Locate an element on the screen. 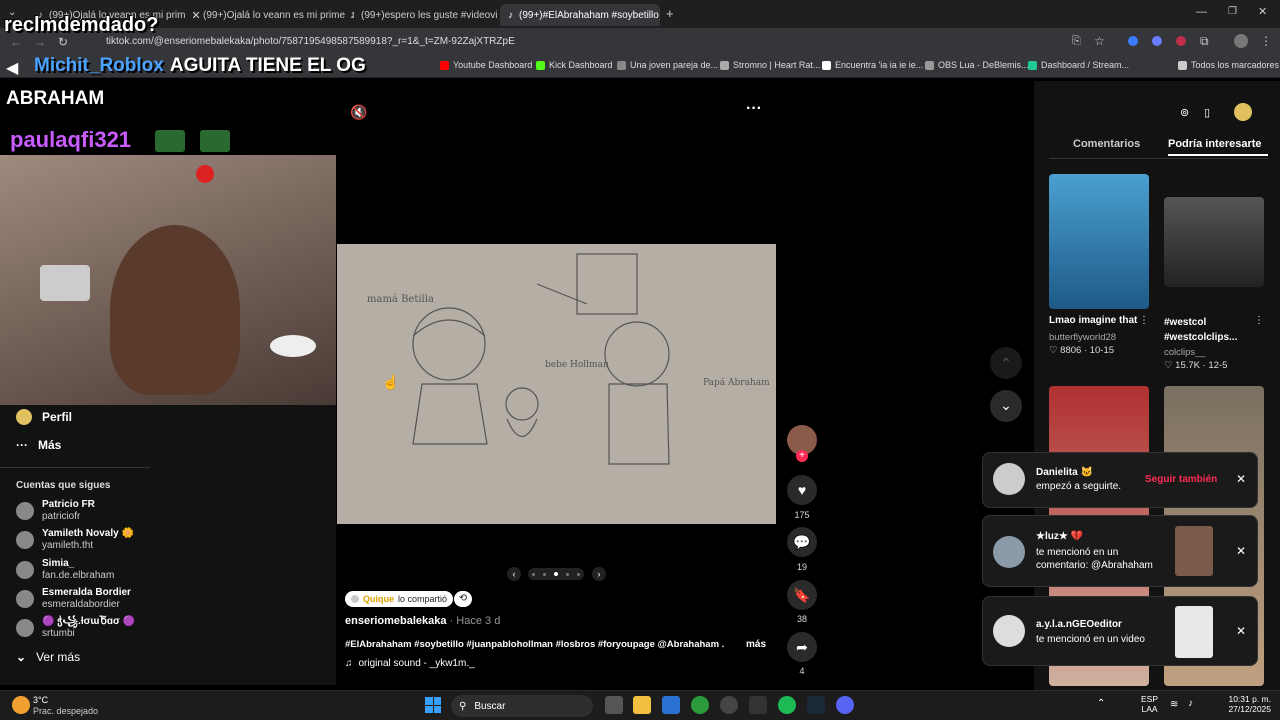  folder-icon is located at coordinates (642, 705).